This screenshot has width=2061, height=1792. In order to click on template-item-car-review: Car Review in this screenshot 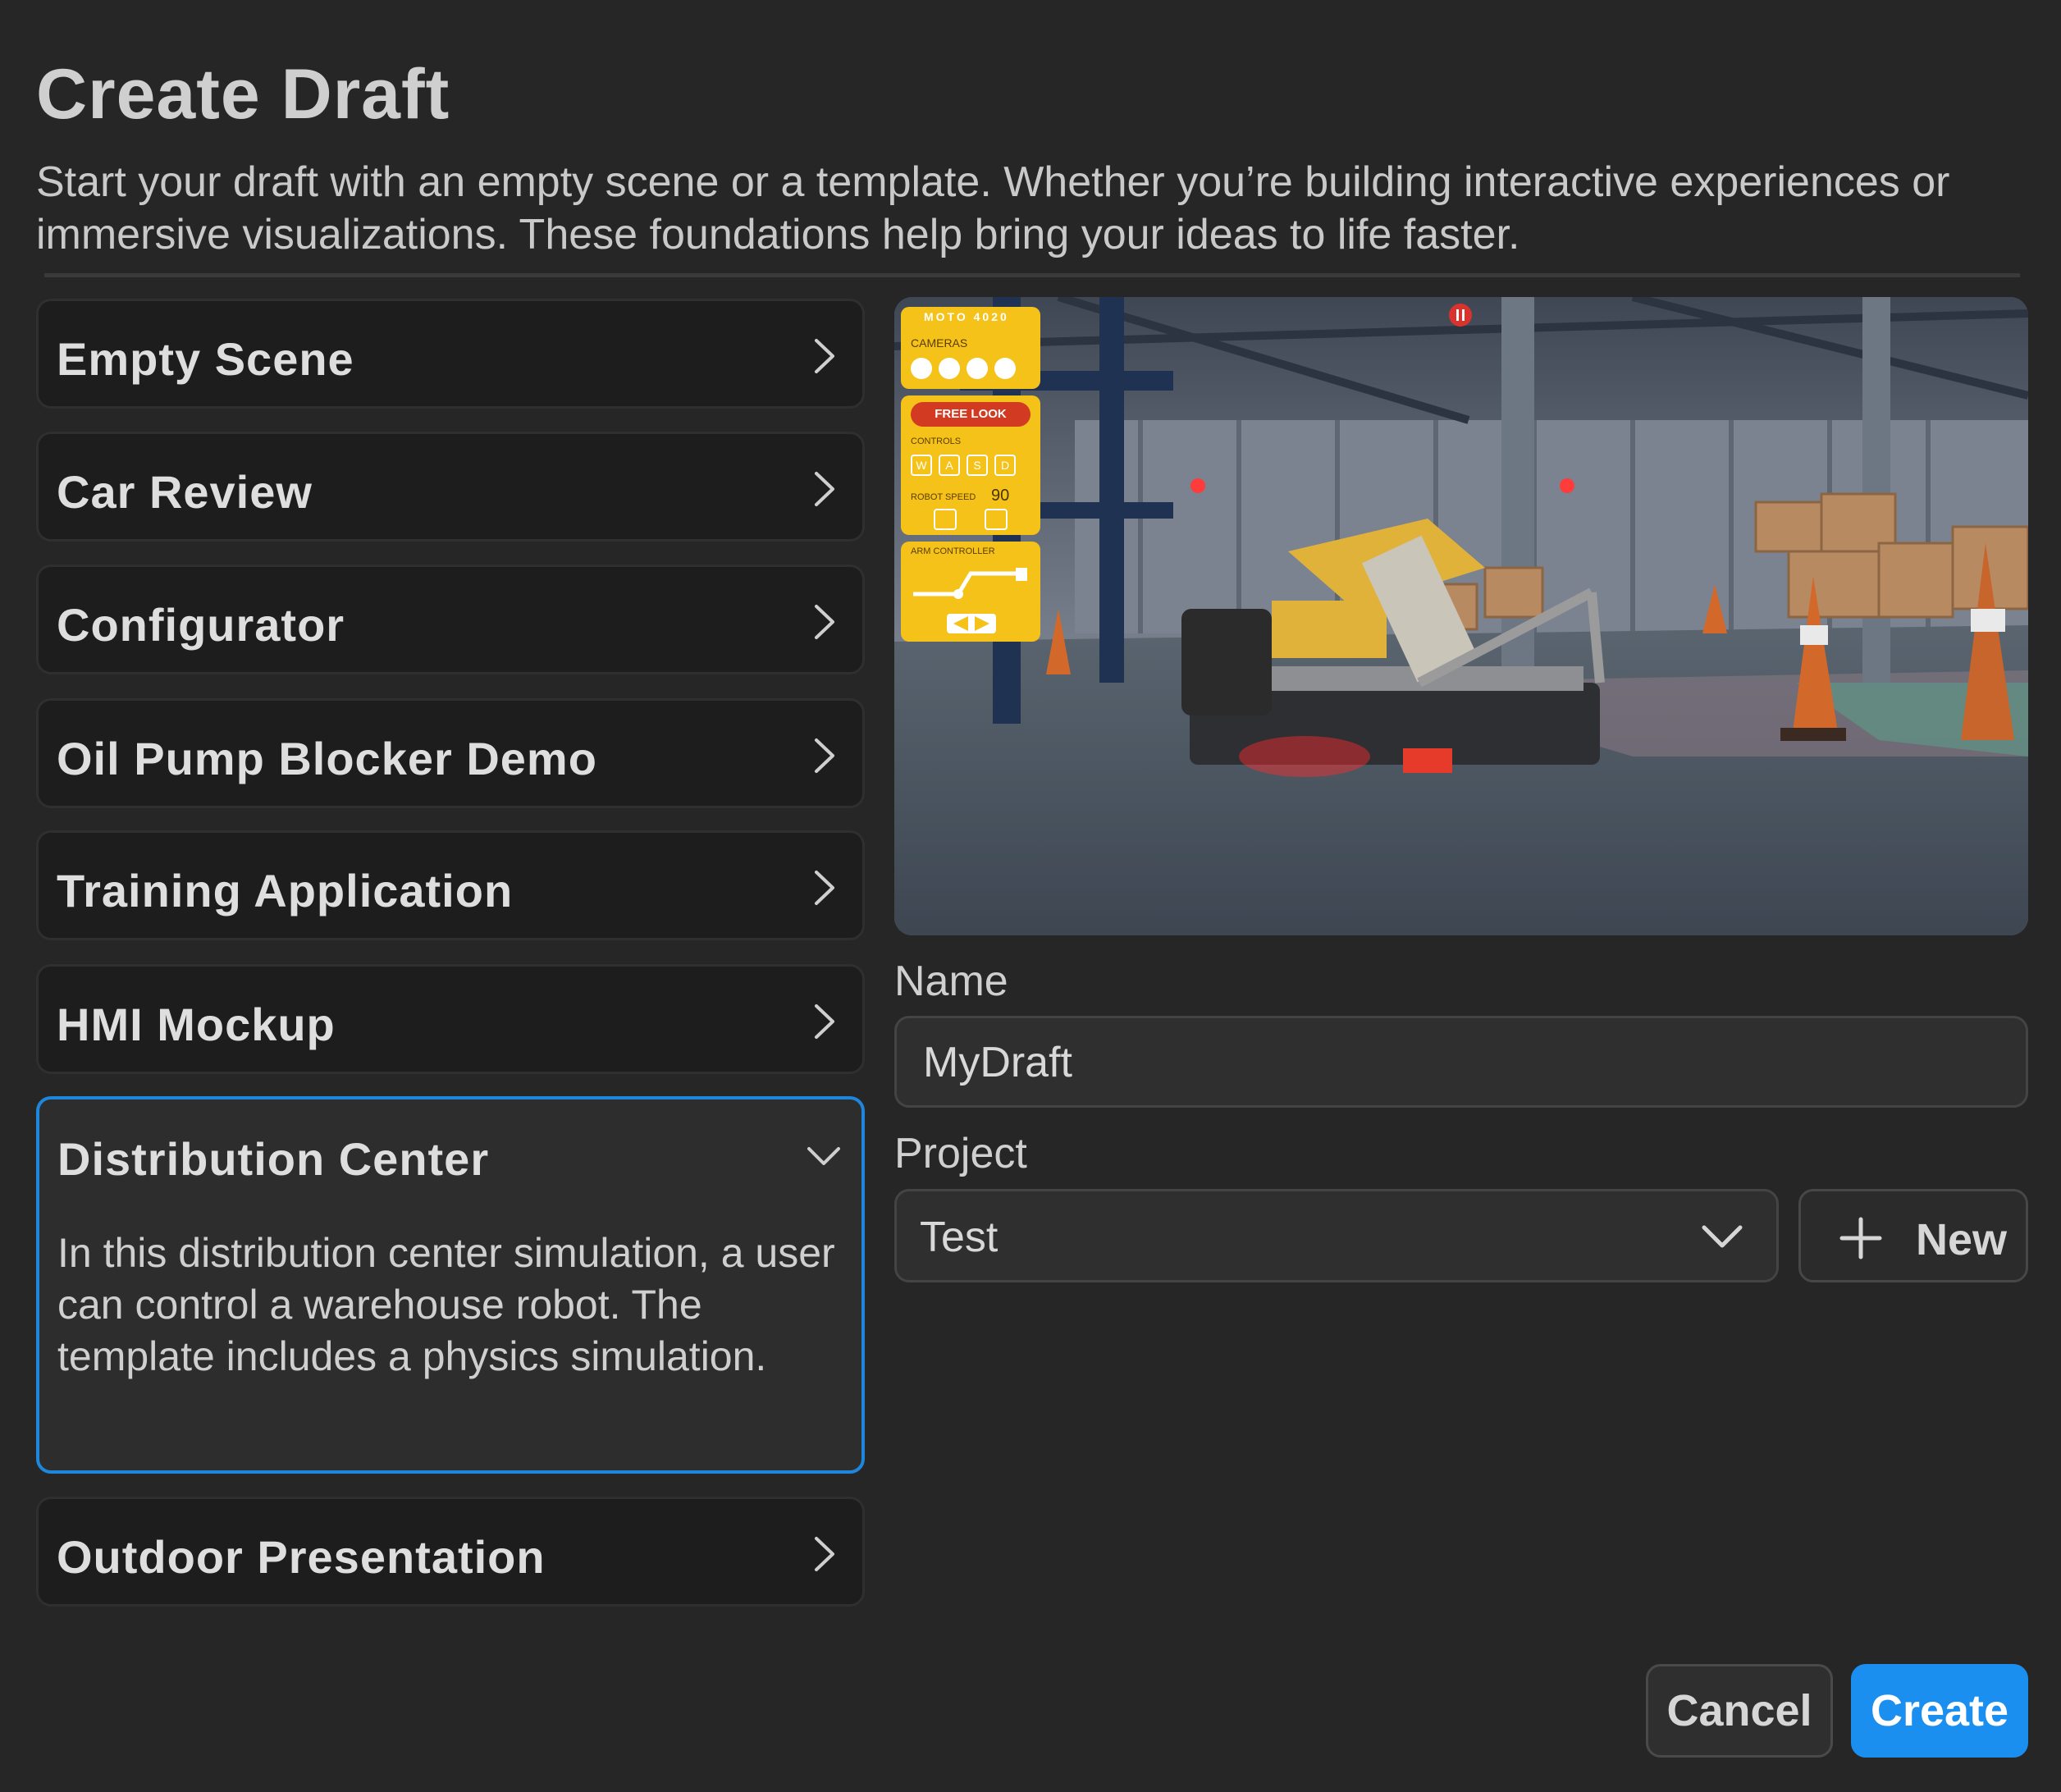, I will do `click(450, 487)`.